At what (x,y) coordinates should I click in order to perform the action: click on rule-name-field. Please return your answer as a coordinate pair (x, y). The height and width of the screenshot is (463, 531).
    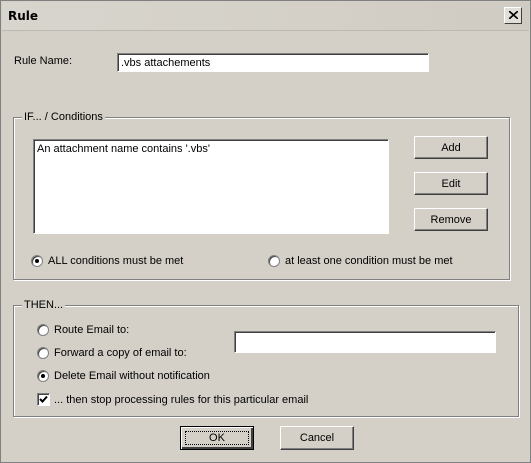
    Looking at the image, I should click on (273, 62).